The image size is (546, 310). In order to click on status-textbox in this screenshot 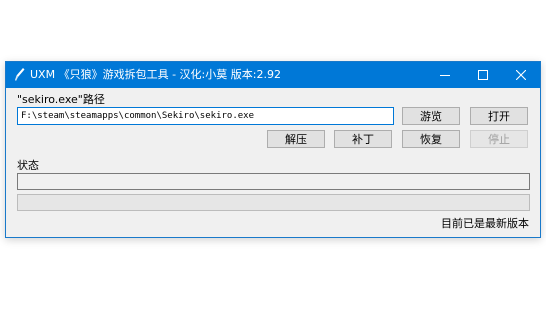, I will do `click(273, 181)`.